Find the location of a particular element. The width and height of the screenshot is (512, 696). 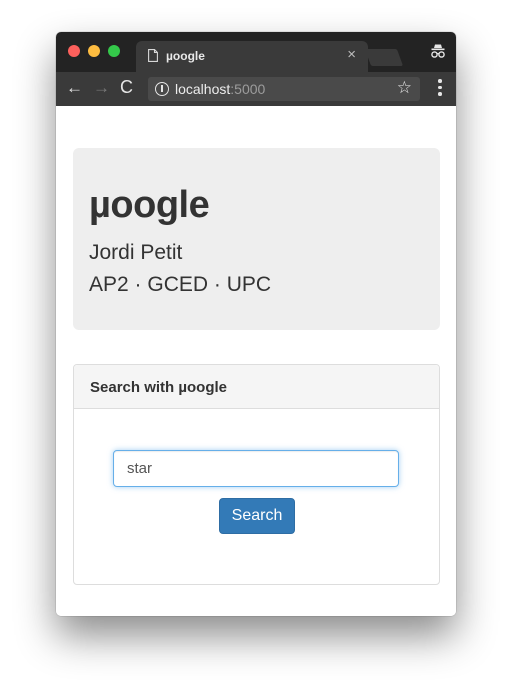

minimize-window-button is located at coordinates (94, 51).